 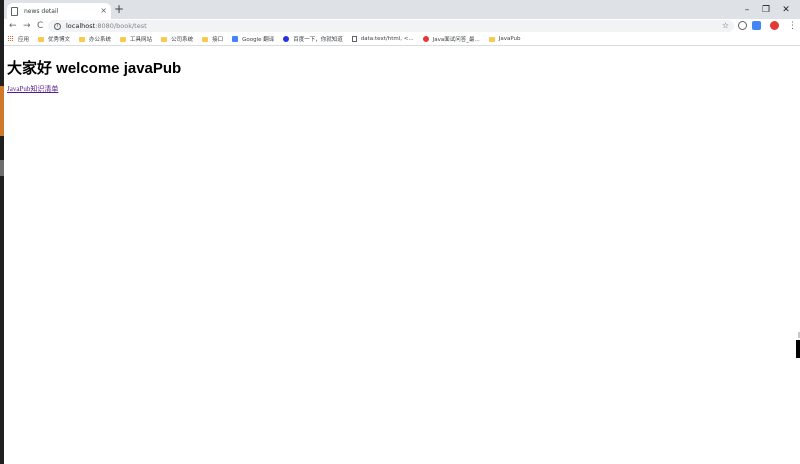 I want to click on minimize-button: –, so click(x=747, y=9).